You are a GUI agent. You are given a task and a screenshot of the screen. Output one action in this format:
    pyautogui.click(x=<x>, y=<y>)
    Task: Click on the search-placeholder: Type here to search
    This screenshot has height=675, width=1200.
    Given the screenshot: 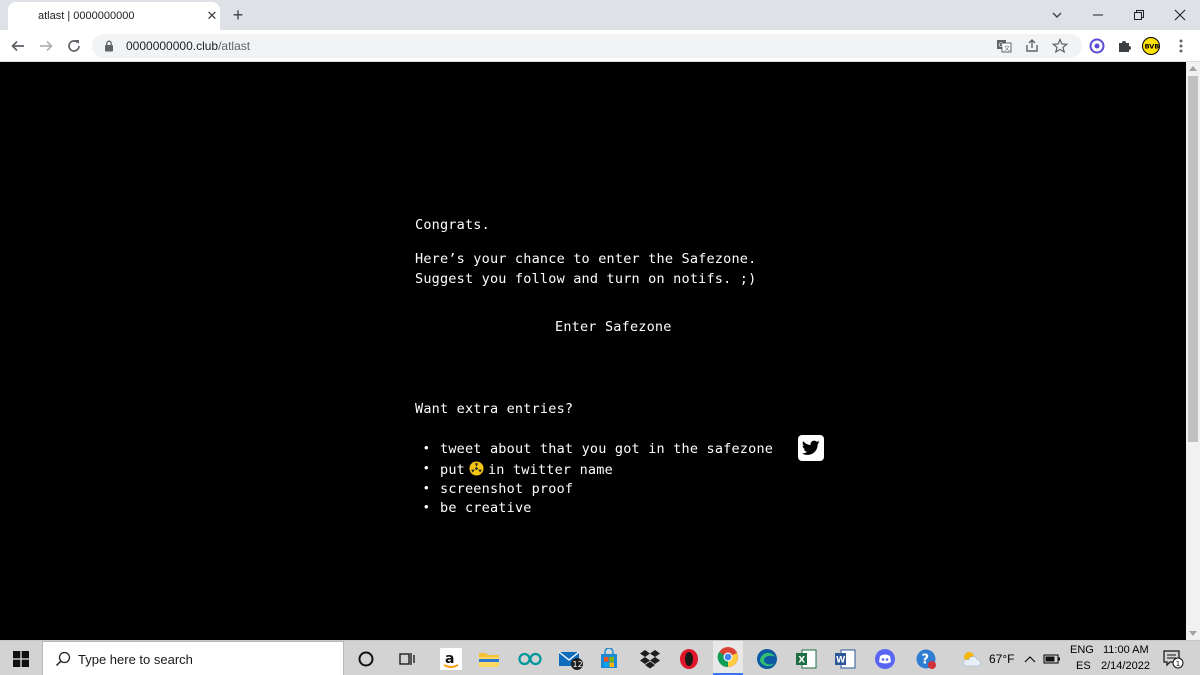 What is the action you would take?
    pyautogui.click(x=135, y=659)
    